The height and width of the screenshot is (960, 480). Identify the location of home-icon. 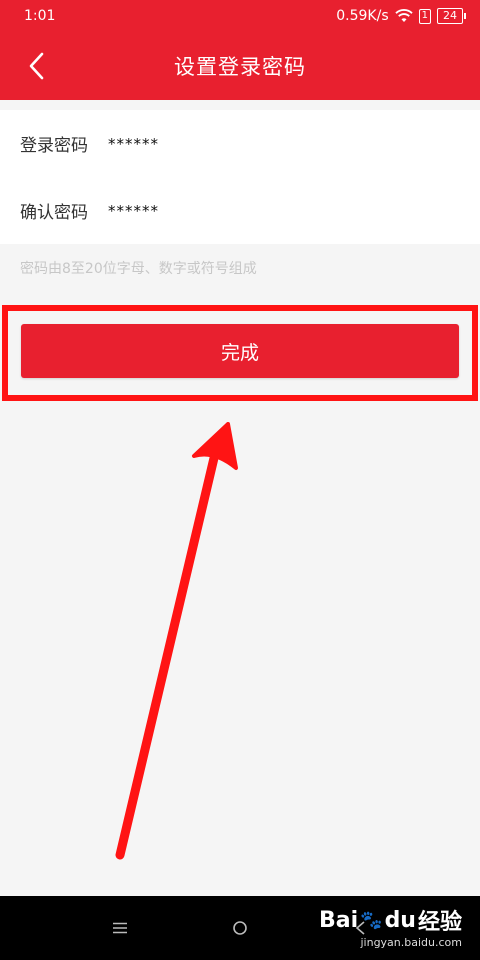
(240, 928).